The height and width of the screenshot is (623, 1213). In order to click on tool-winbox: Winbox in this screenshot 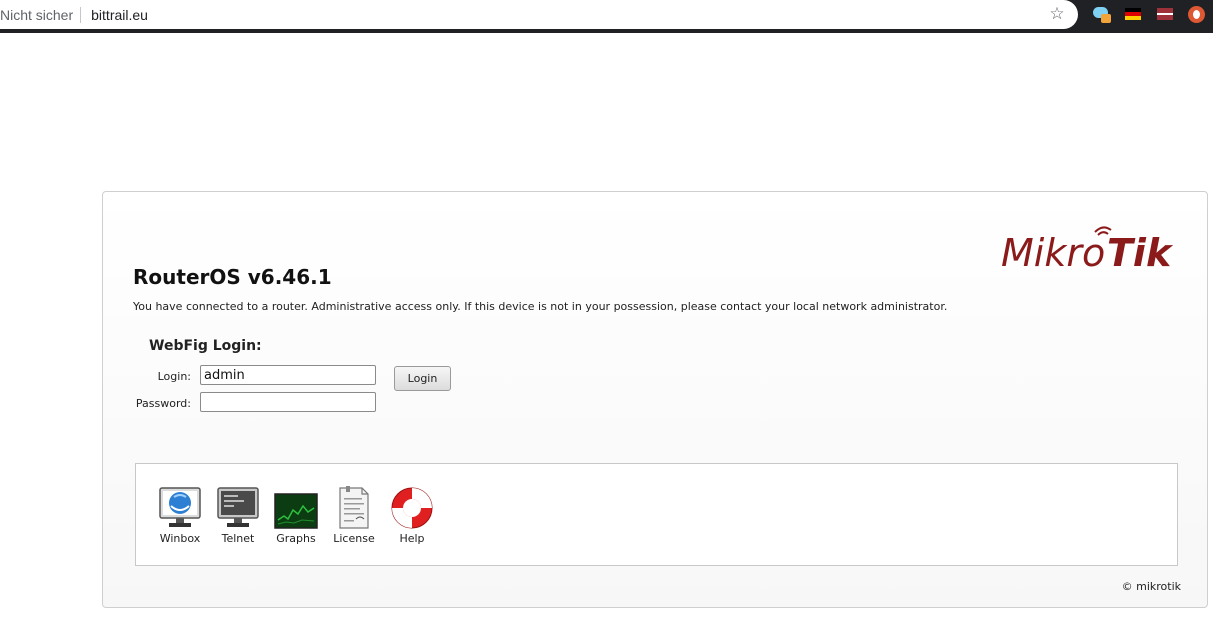, I will do `click(180, 518)`.